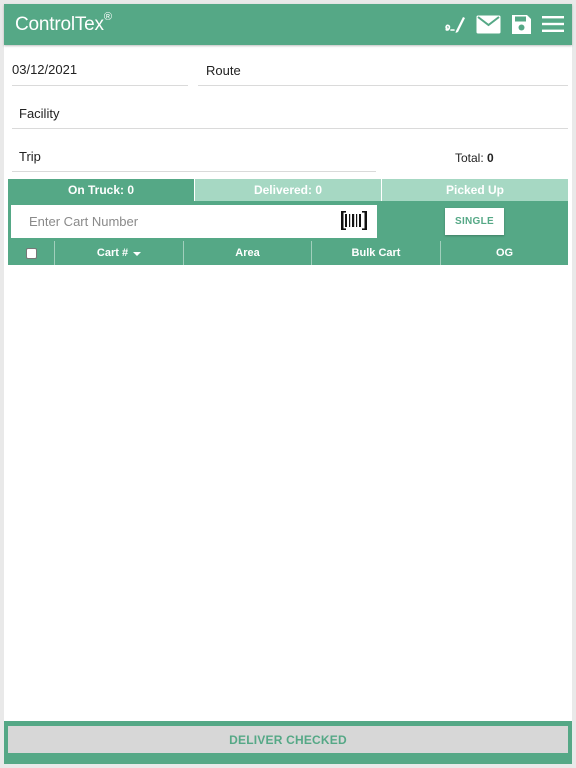 This screenshot has height=768, width=576. I want to click on barcode-scan-icon, so click(354, 223).